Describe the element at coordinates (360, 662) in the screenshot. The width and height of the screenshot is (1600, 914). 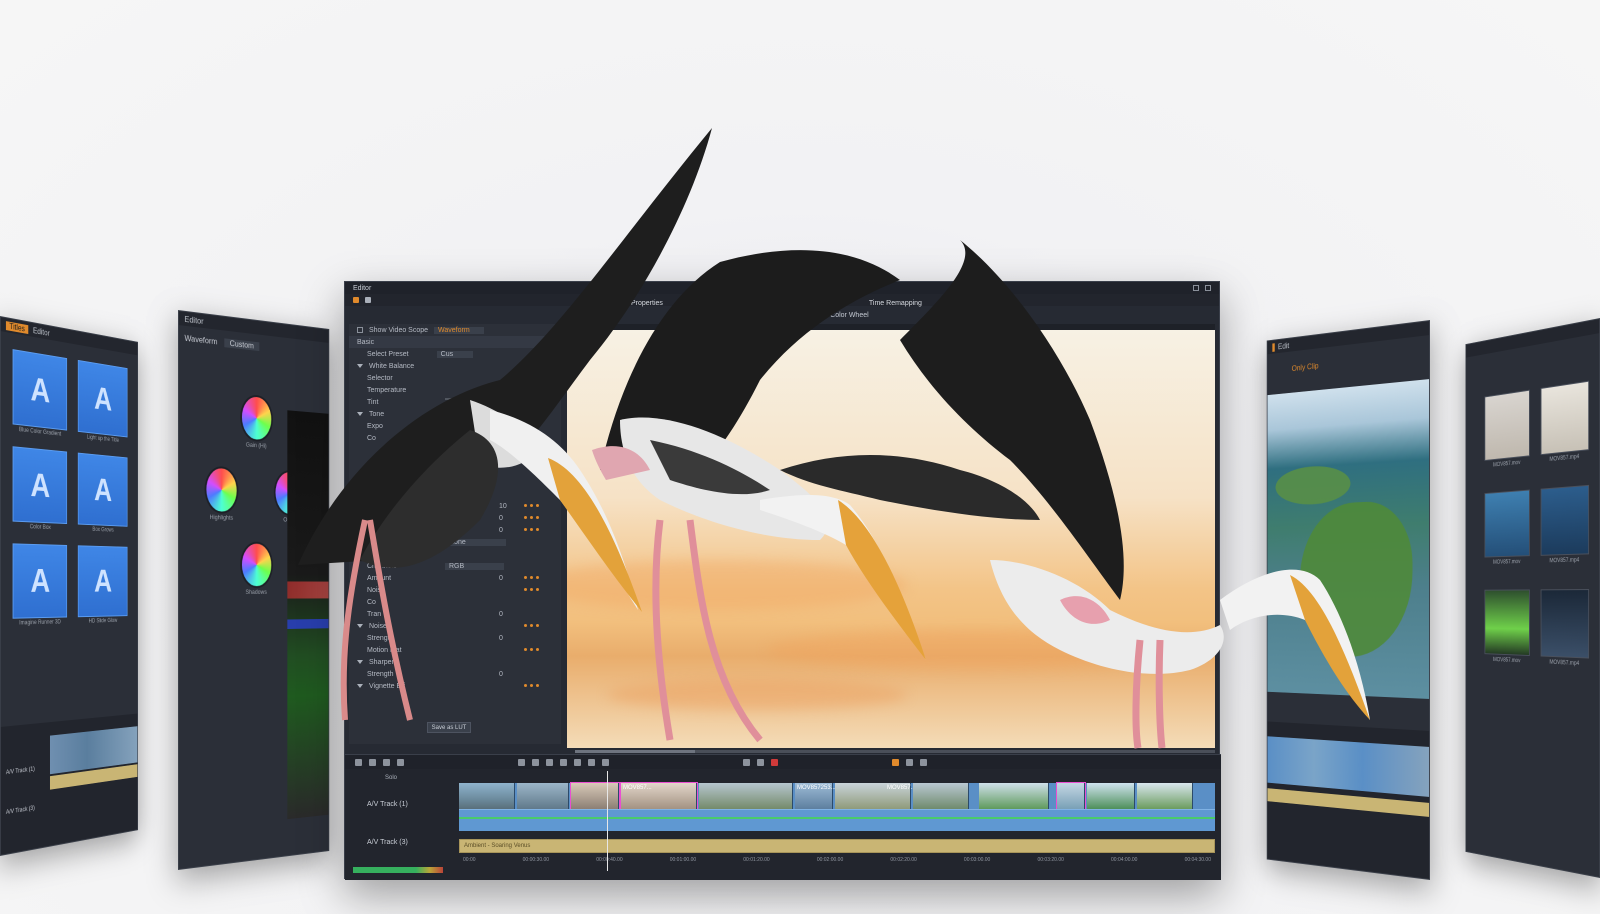
I see `expand-icon` at that location.